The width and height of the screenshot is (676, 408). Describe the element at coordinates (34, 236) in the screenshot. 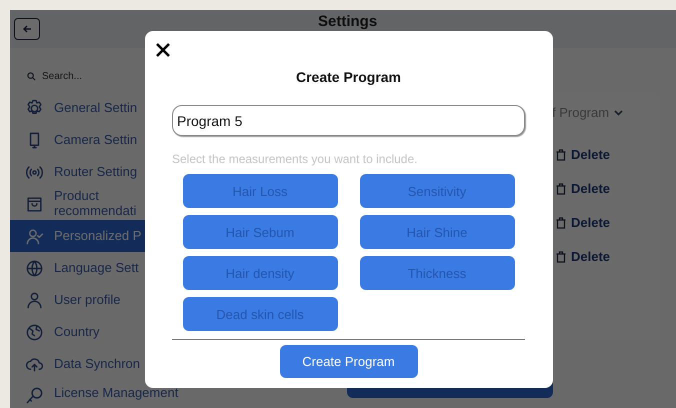

I see `user-check-icon` at that location.